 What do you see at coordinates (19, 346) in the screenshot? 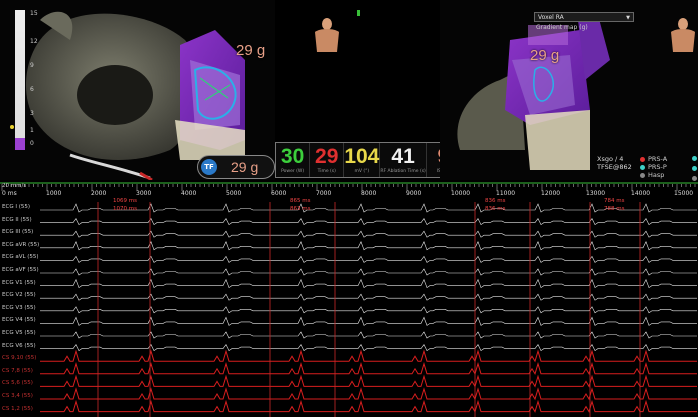
I see `lead-label: ECG V6 (55)` at bounding box center [19, 346].